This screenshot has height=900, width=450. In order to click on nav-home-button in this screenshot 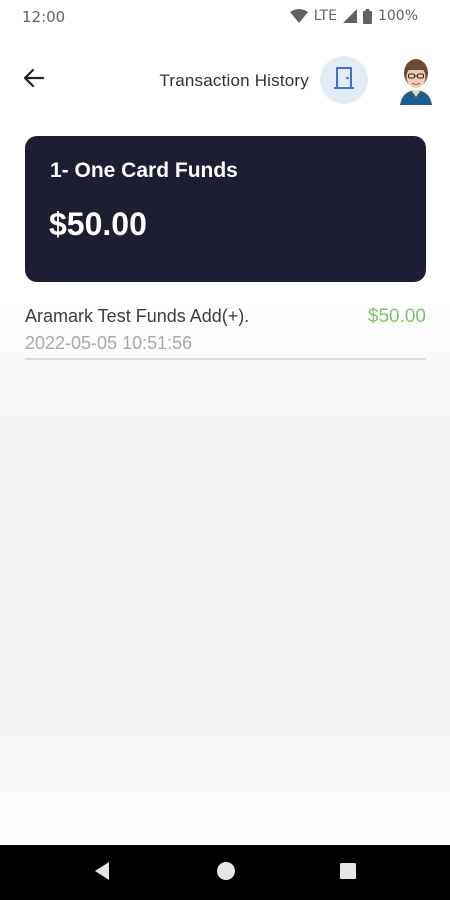, I will do `click(226, 873)`.